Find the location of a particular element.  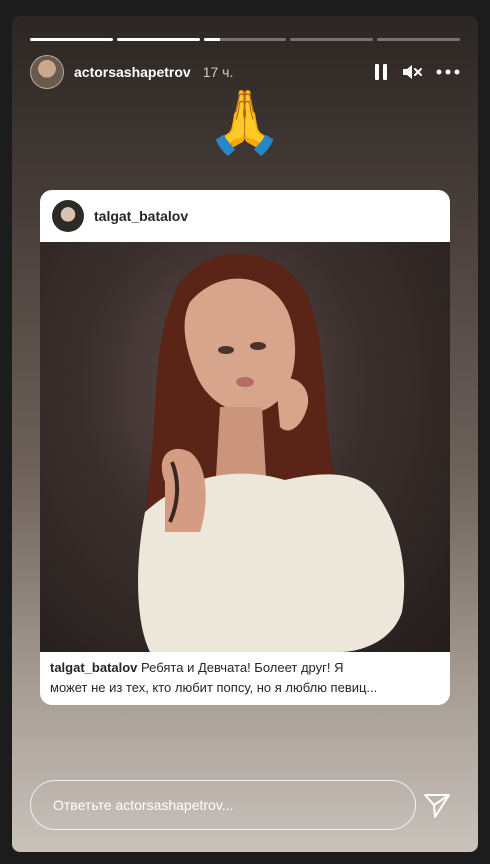

story-progress is located at coordinates (245, 39).